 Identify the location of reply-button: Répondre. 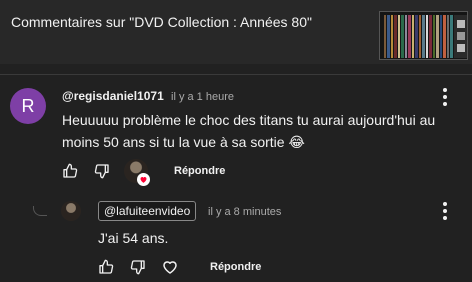
(199, 171).